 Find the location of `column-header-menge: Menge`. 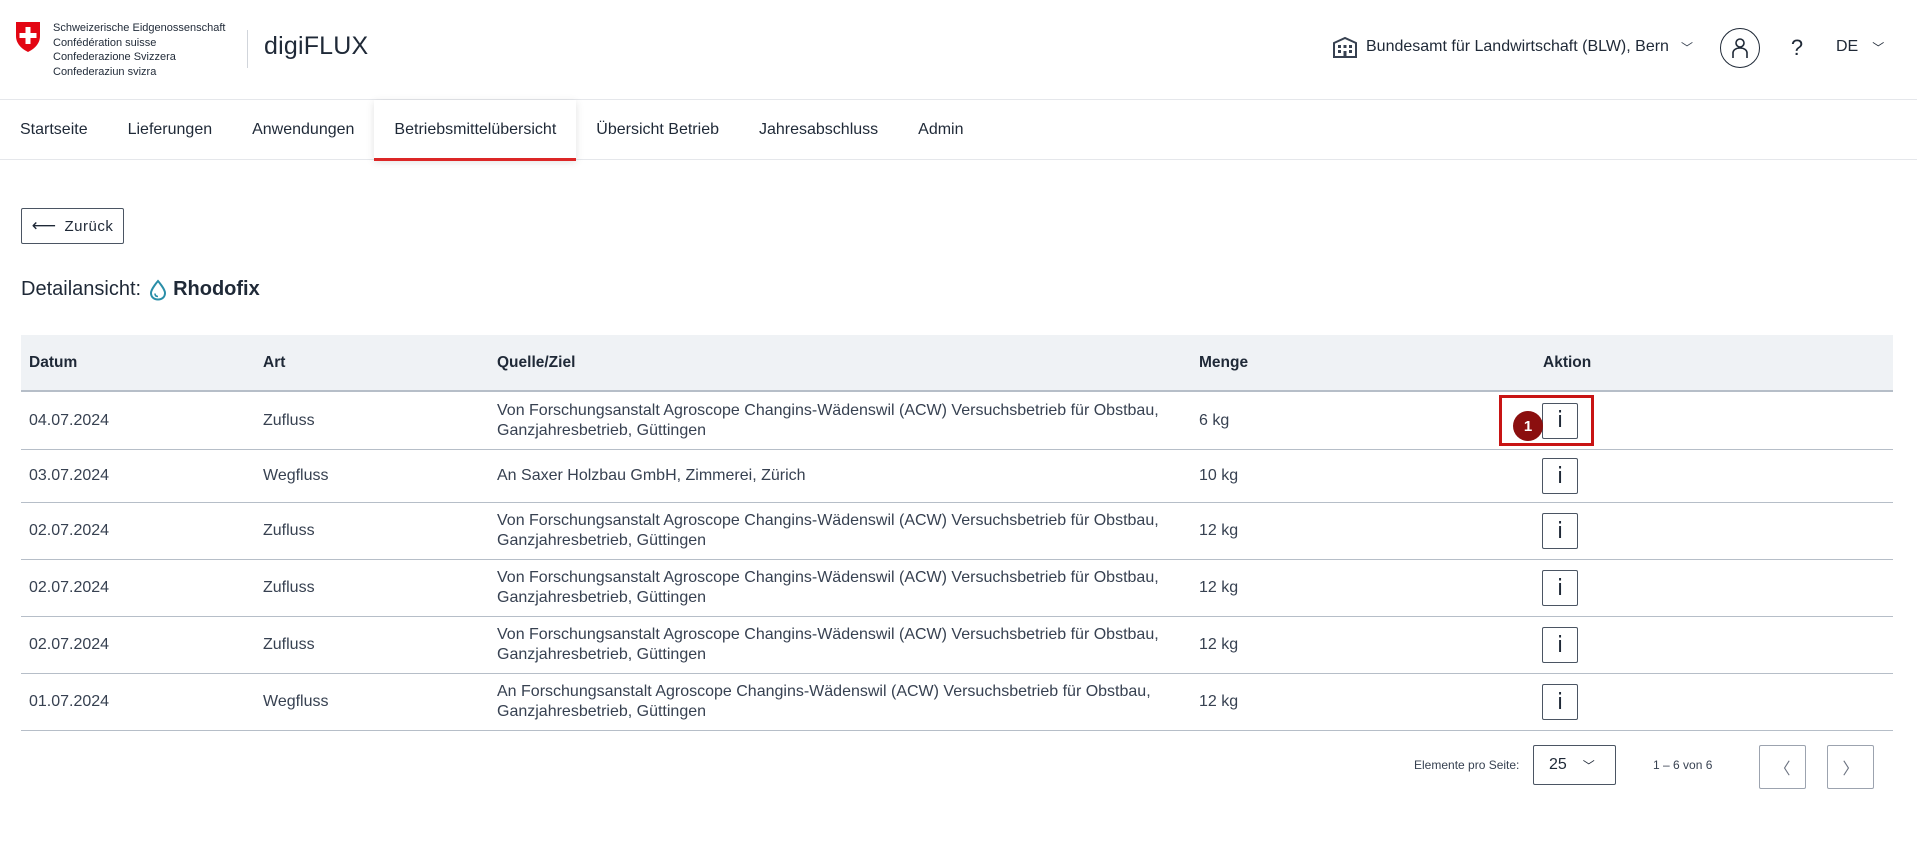

column-header-menge: Menge is located at coordinates (1224, 362).